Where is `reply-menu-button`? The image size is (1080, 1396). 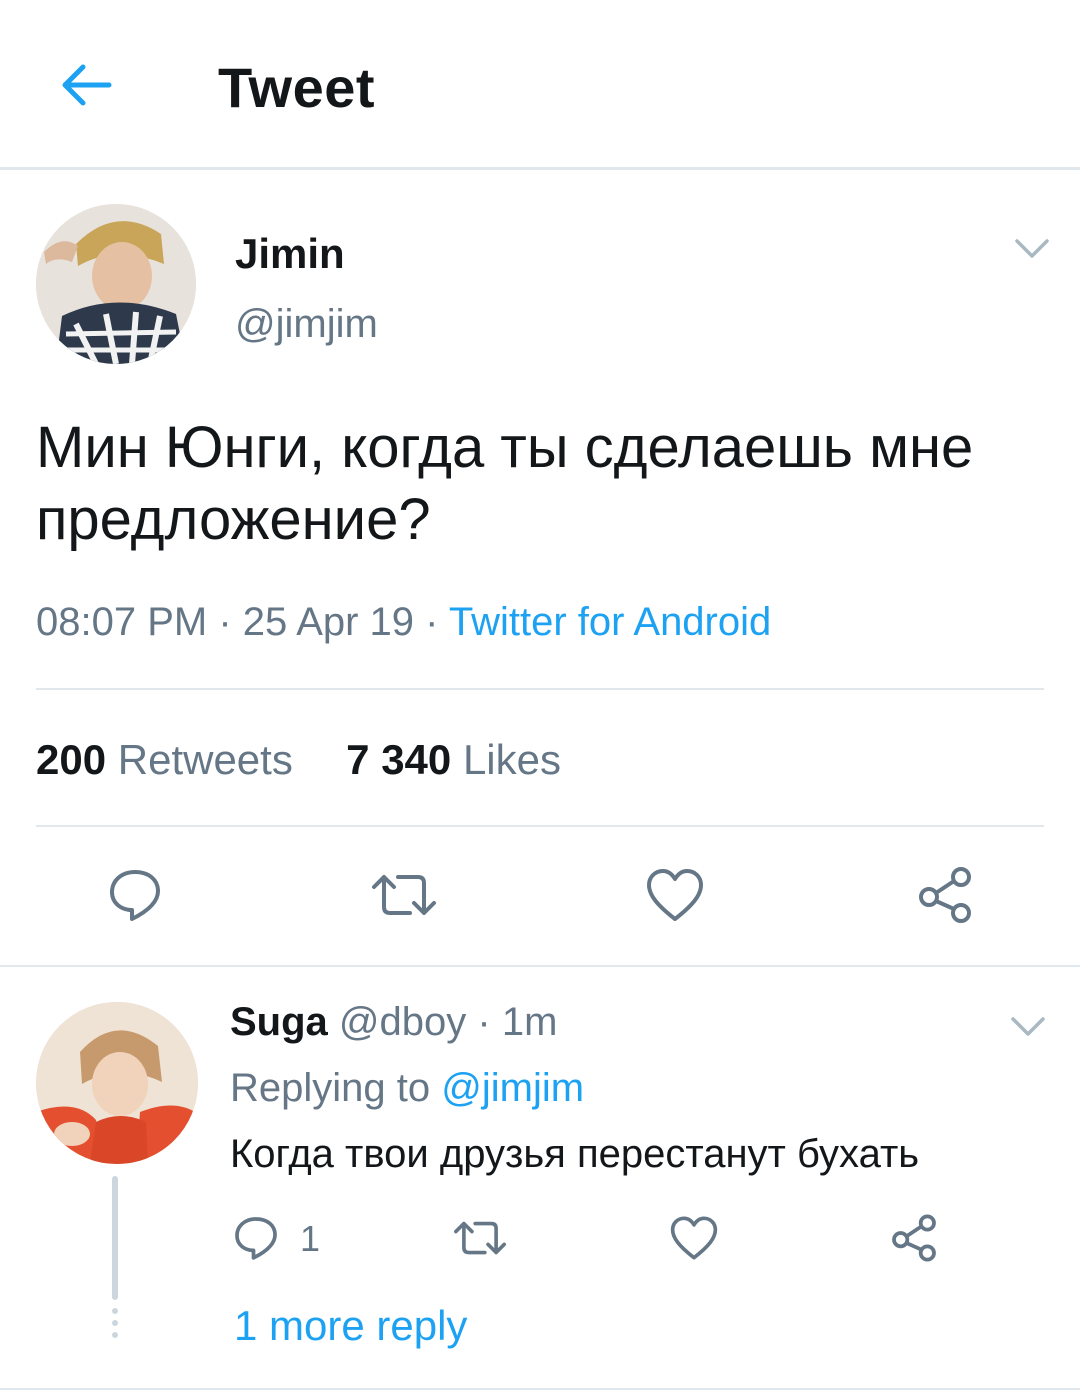
reply-menu-button is located at coordinates (1028, 1027).